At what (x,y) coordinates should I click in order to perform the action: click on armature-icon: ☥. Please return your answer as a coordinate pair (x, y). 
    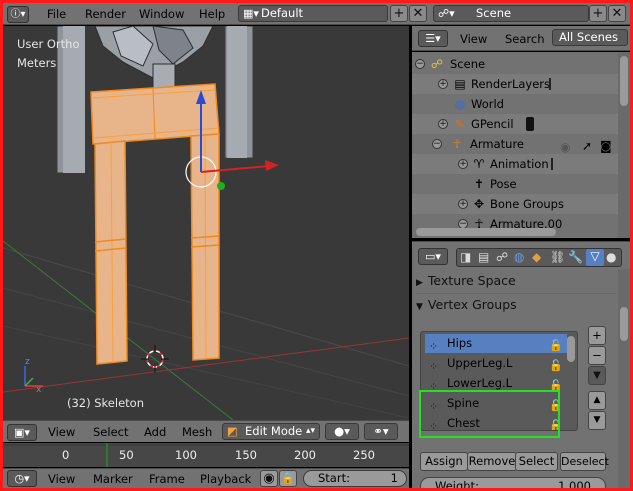
    Looking at the image, I should click on (457, 144).